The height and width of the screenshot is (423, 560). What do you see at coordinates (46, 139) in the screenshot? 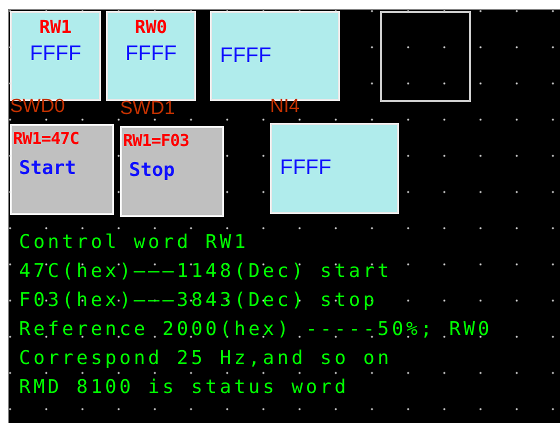
I see `button-caption: RW1=47C` at bounding box center [46, 139].